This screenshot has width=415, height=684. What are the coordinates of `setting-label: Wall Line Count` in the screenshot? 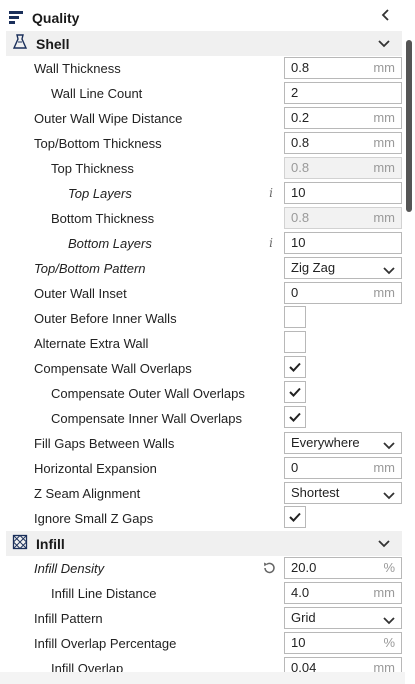 It's located at (97, 93).